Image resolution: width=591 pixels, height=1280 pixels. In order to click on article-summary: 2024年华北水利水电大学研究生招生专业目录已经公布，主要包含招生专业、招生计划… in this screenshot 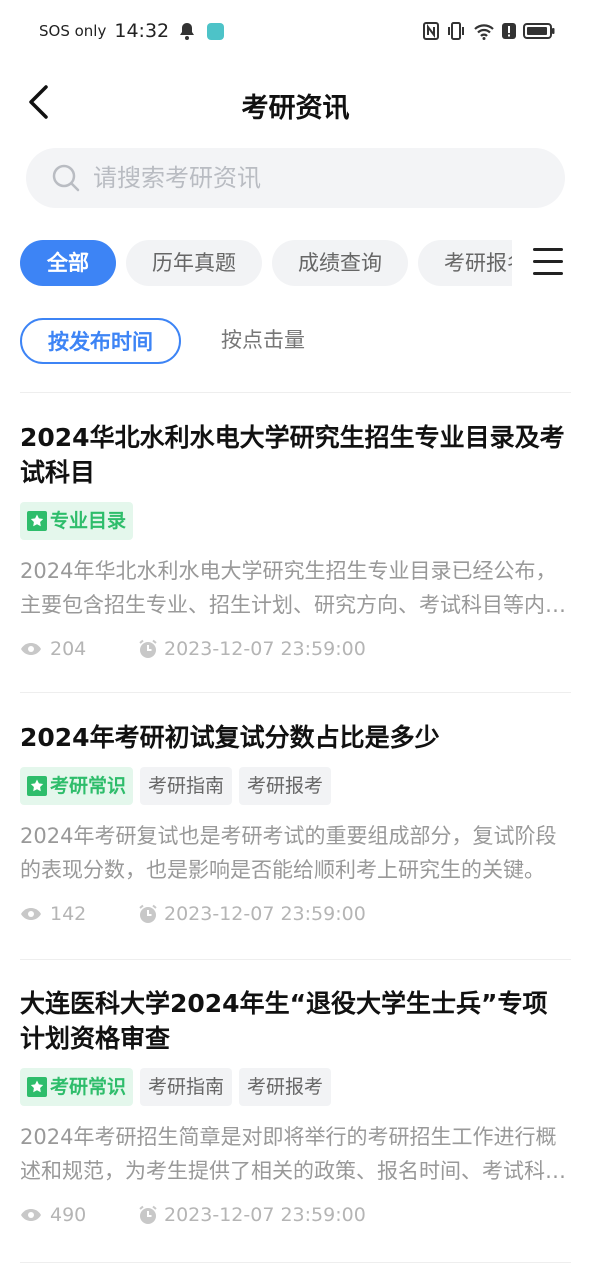, I will do `click(288, 588)`.